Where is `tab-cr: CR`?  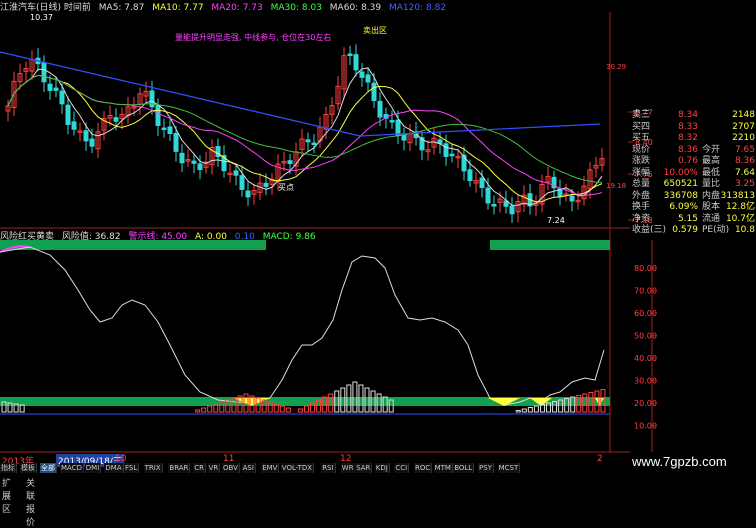
tab-cr: CR is located at coordinates (199, 468).